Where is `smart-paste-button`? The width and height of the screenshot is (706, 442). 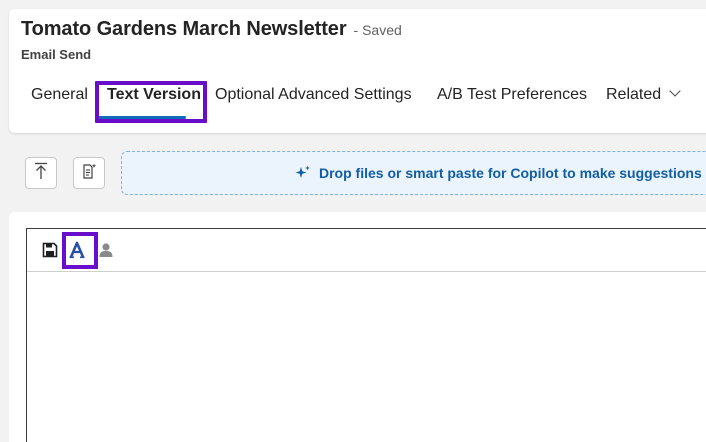 smart-paste-button is located at coordinates (89, 173).